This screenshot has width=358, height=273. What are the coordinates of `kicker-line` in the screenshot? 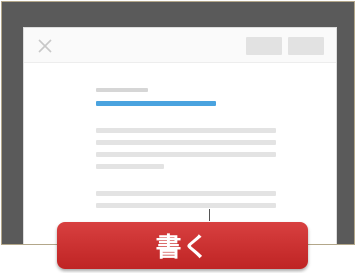 It's located at (122, 90).